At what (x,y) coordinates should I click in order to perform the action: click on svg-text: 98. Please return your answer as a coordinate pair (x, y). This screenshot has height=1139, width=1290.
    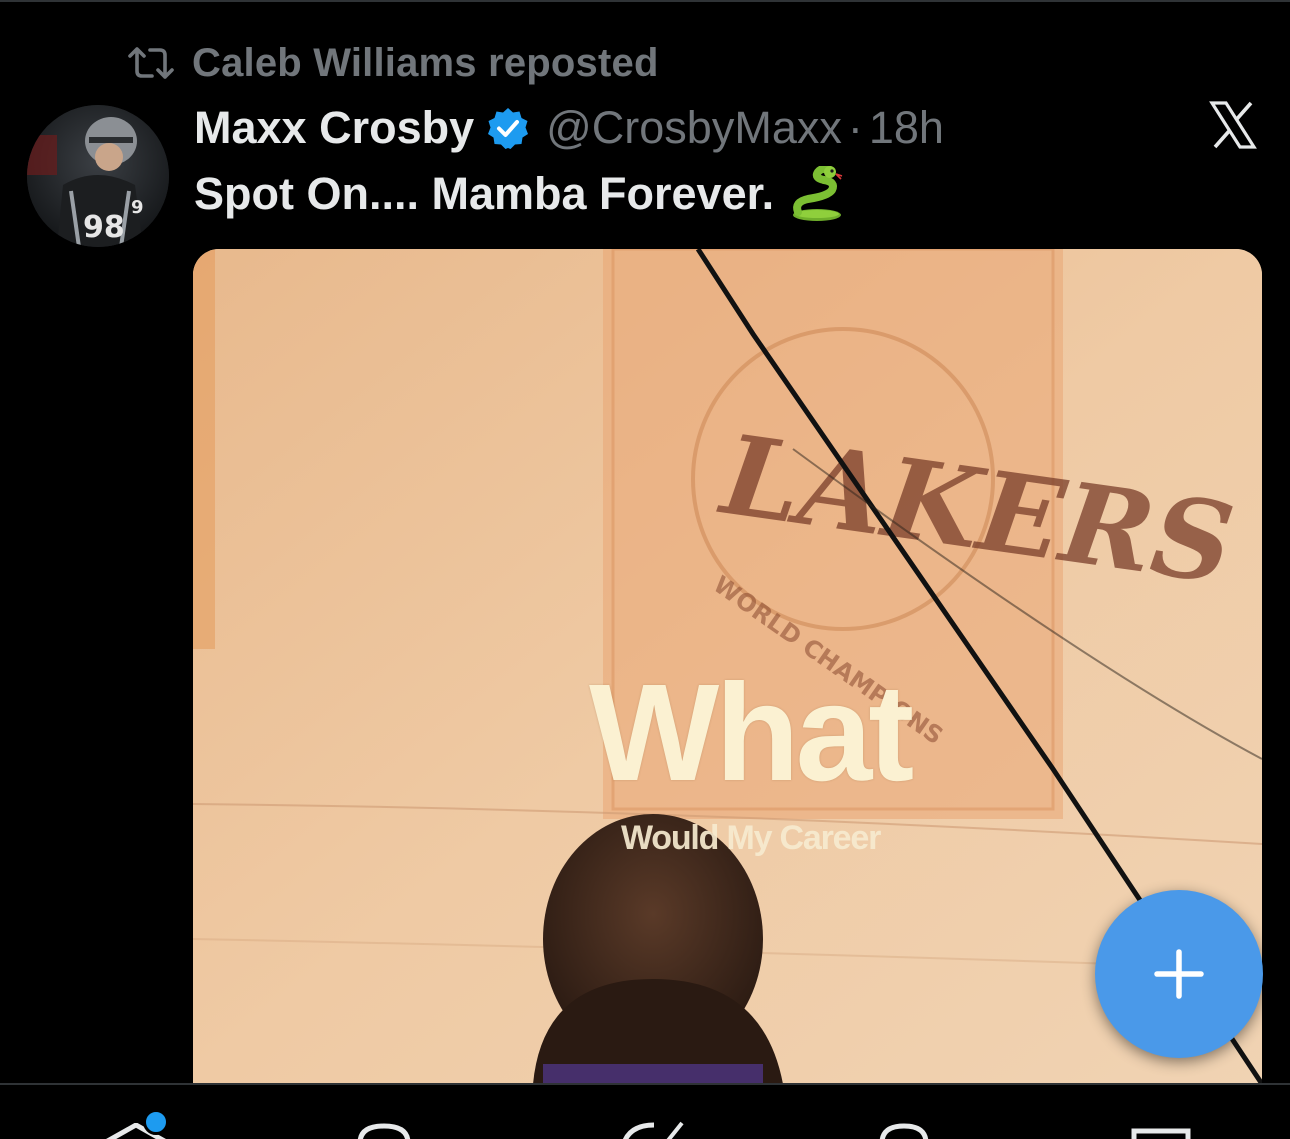
    Looking at the image, I should click on (104, 227).